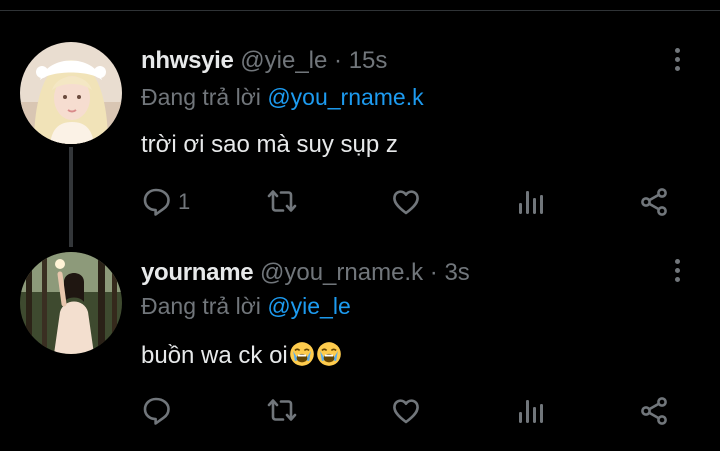  What do you see at coordinates (214, 355) in the screenshot?
I see `tweet-text-content: buồn wa ck oi` at bounding box center [214, 355].